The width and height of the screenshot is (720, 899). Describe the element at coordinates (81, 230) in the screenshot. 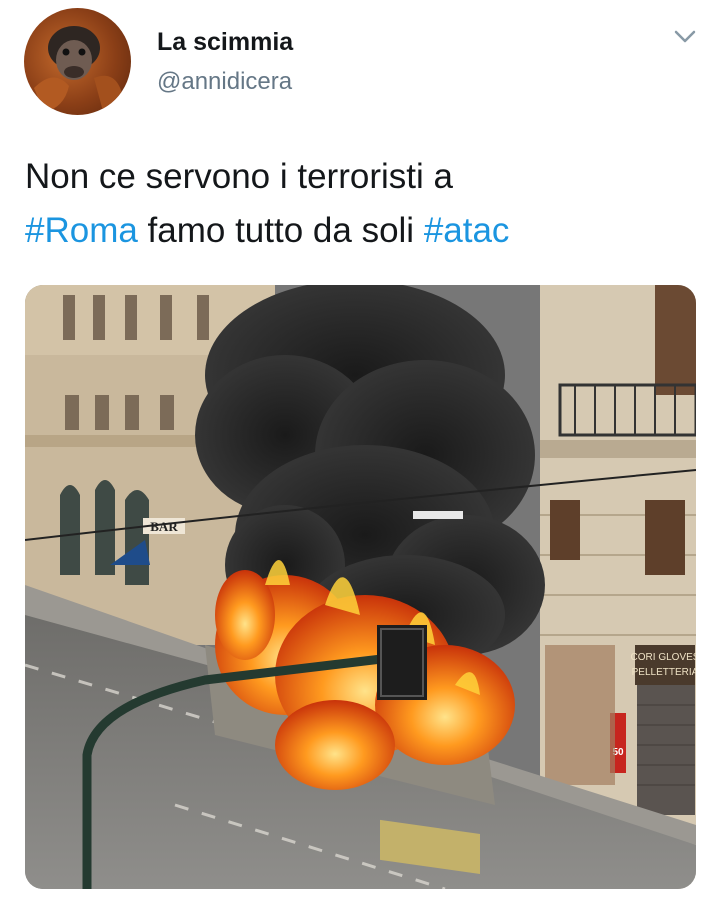

I see `hashtag-roma: #Roma` at that location.